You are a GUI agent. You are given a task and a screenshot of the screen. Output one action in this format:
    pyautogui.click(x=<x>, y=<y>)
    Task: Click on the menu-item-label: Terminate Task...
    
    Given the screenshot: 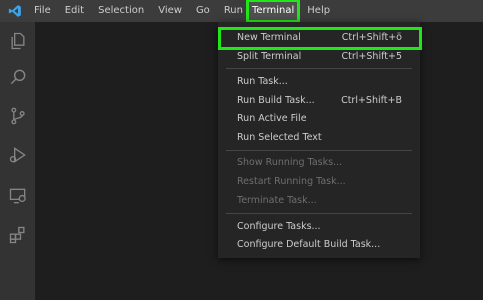 What is the action you would take?
    pyautogui.click(x=277, y=200)
    